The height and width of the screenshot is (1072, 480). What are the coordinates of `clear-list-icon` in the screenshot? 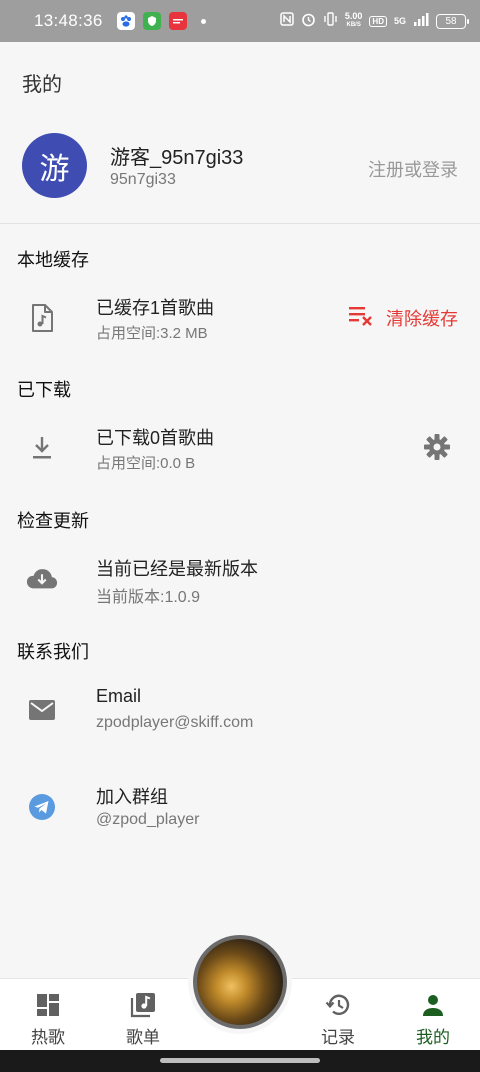 It's located at (361, 317).